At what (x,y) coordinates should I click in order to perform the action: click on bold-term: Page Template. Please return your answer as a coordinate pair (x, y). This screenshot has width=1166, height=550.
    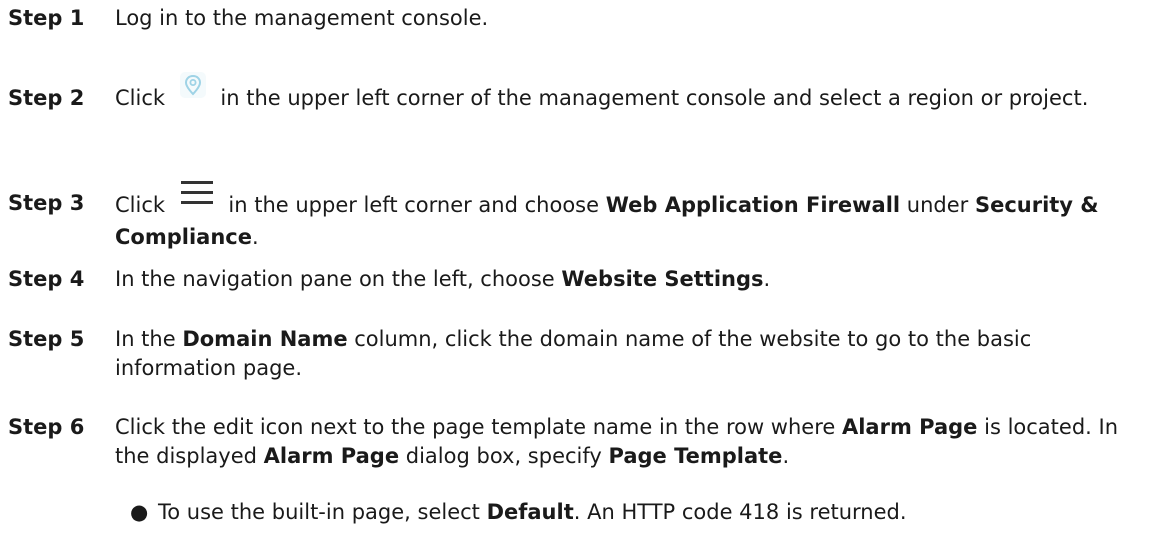
    Looking at the image, I should click on (695, 456).